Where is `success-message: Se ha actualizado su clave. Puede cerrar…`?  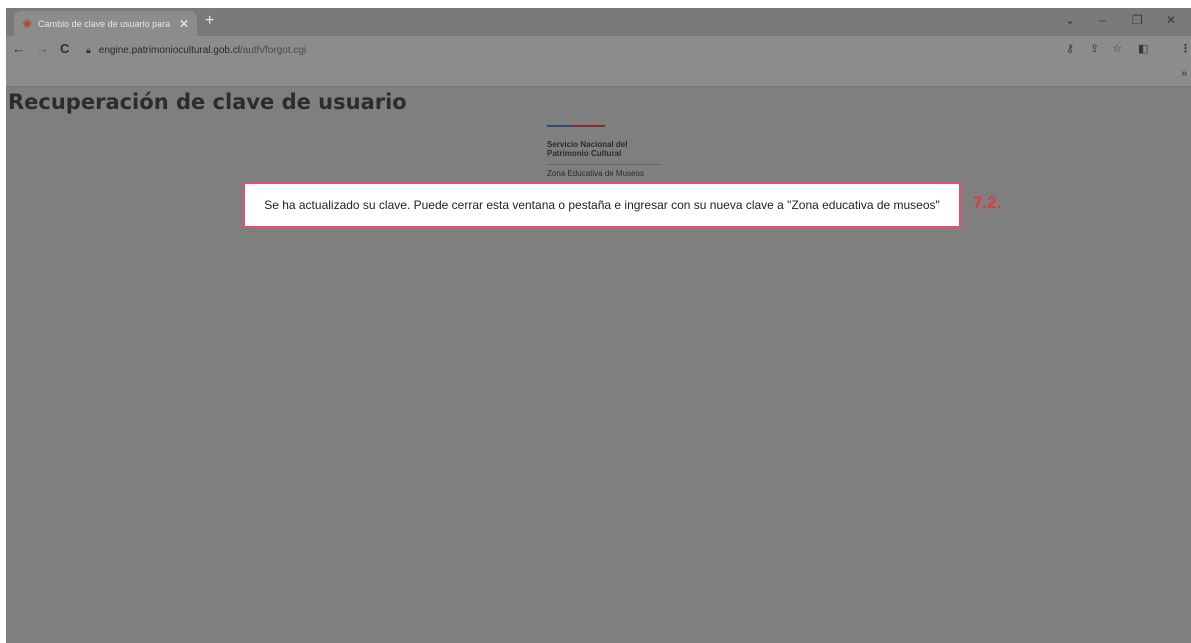
success-message: Se ha actualizado su clave. Puede cerrar… is located at coordinates (602, 205).